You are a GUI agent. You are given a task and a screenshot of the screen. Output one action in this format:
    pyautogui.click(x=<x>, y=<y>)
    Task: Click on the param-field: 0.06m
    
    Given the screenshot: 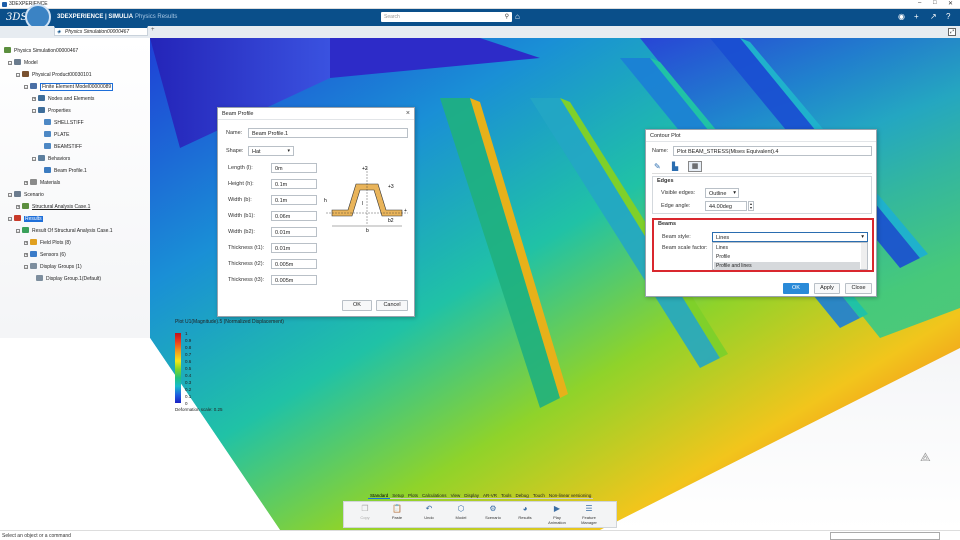 What is the action you would take?
    pyautogui.click(x=294, y=216)
    